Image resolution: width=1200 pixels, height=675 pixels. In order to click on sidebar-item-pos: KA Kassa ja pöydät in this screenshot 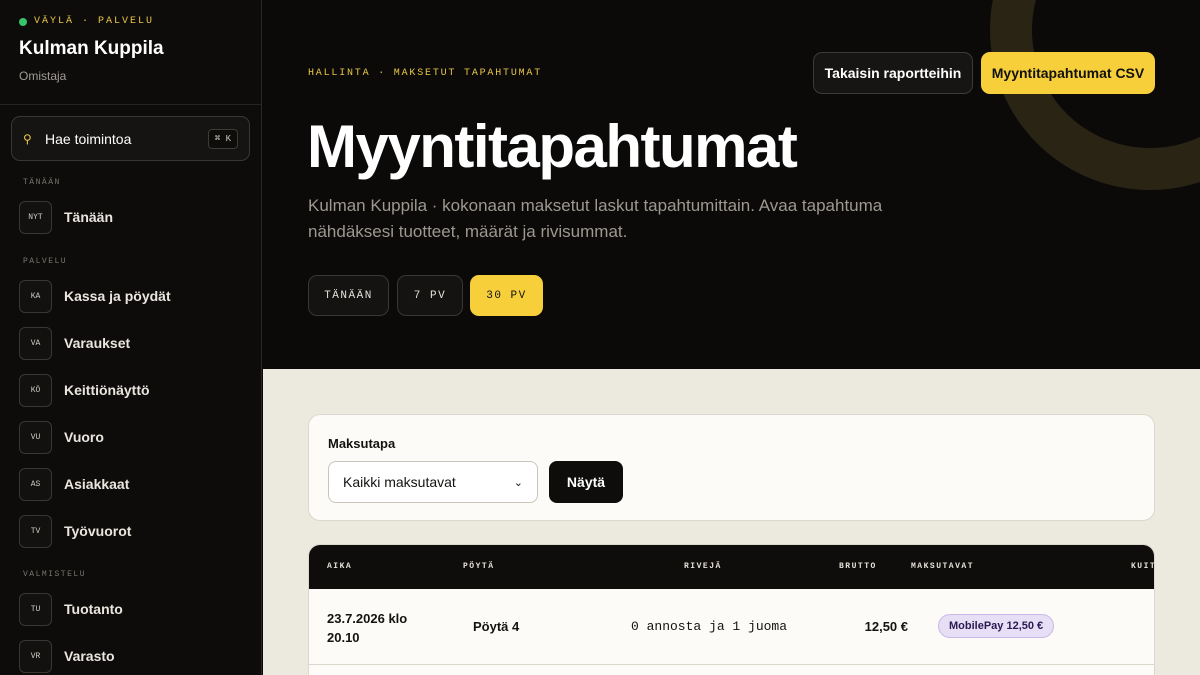, I will do `click(95, 296)`.